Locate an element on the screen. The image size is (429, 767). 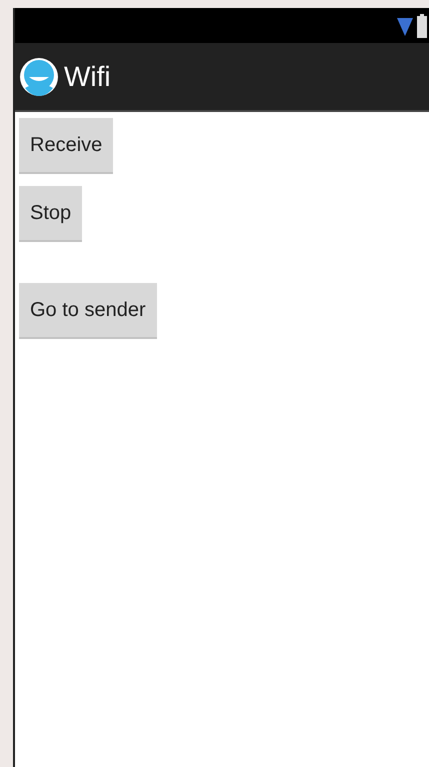
action-button: Receive is located at coordinates (66, 146).